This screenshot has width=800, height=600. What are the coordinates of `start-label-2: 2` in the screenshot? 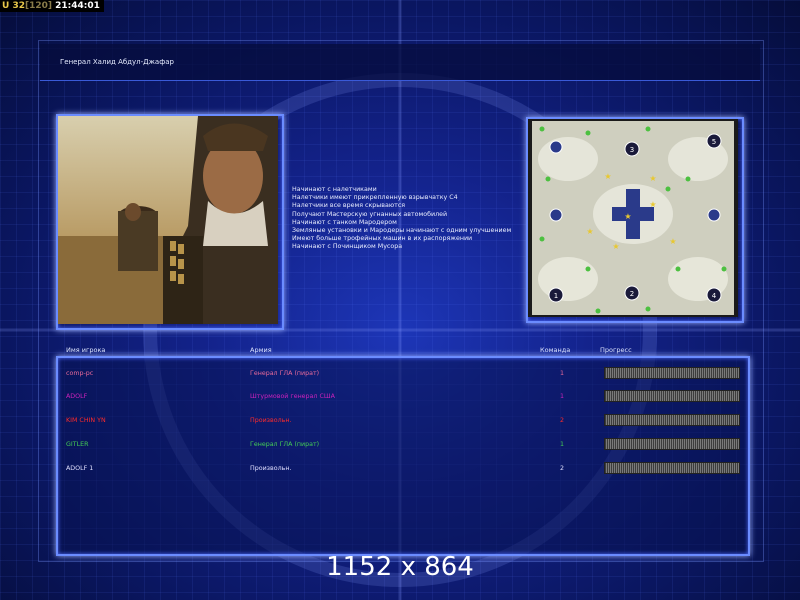 It's located at (632, 294).